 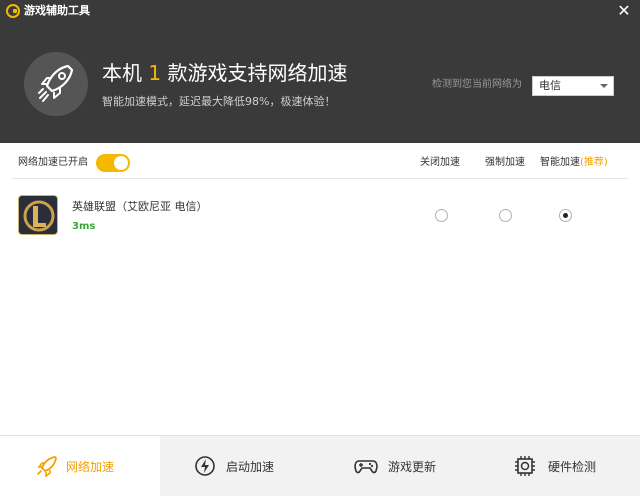 What do you see at coordinates (412, 467) in the screenshot?
I see `nav-label: 游戏更新` at bounding box center [412, 467].